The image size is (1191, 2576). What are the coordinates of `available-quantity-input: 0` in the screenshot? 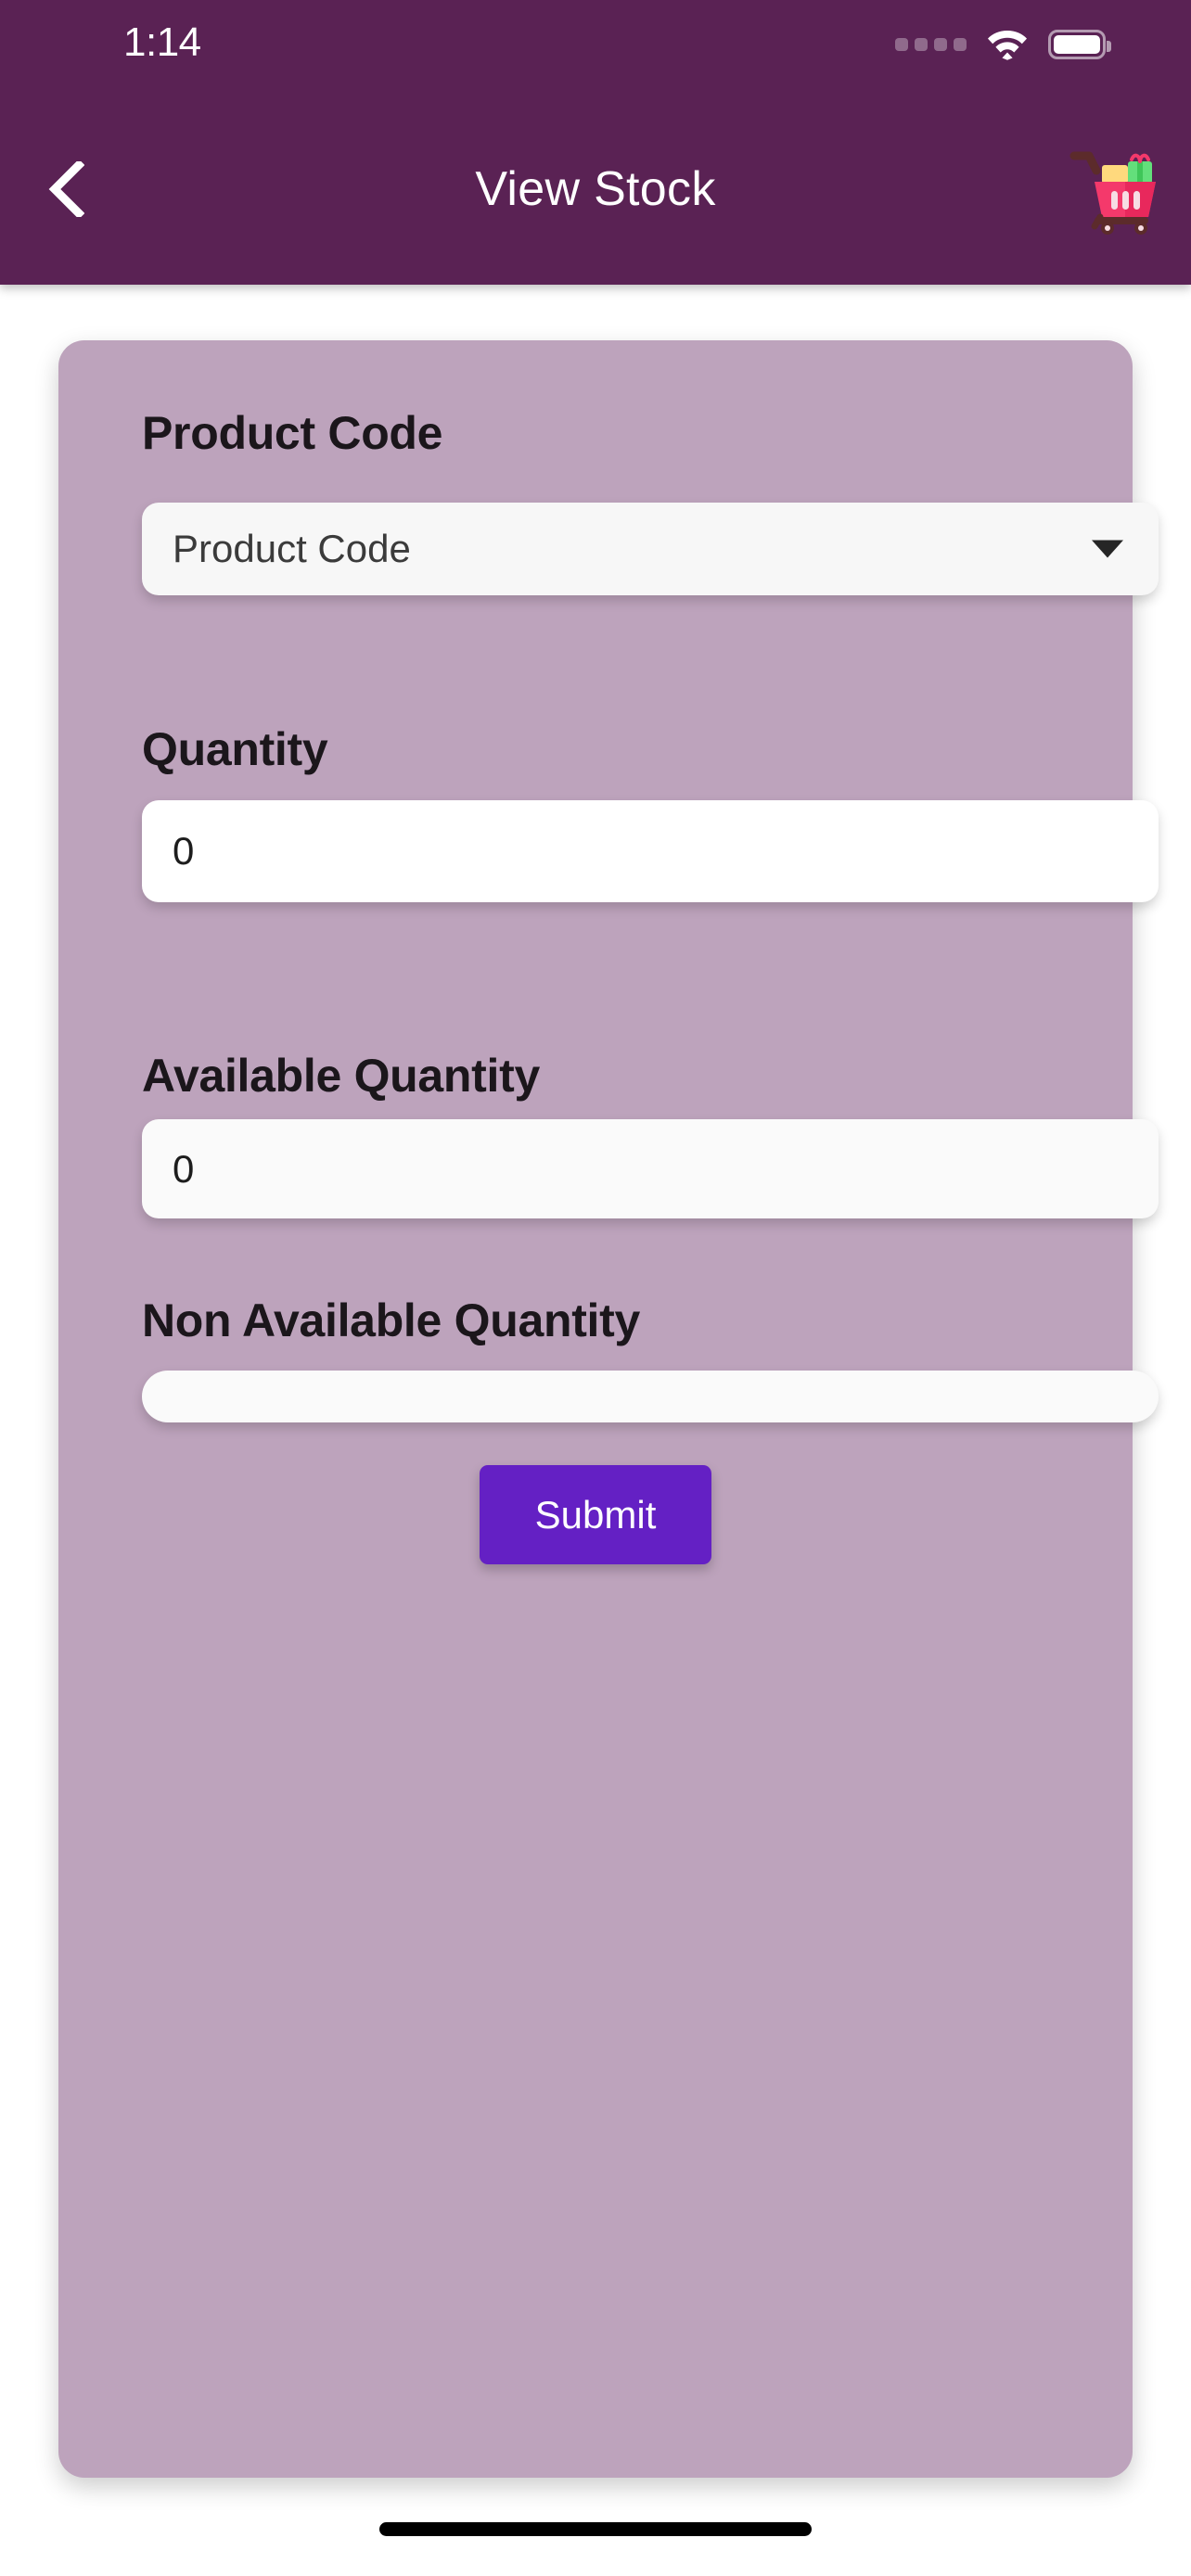 It's located at (650, 1169).